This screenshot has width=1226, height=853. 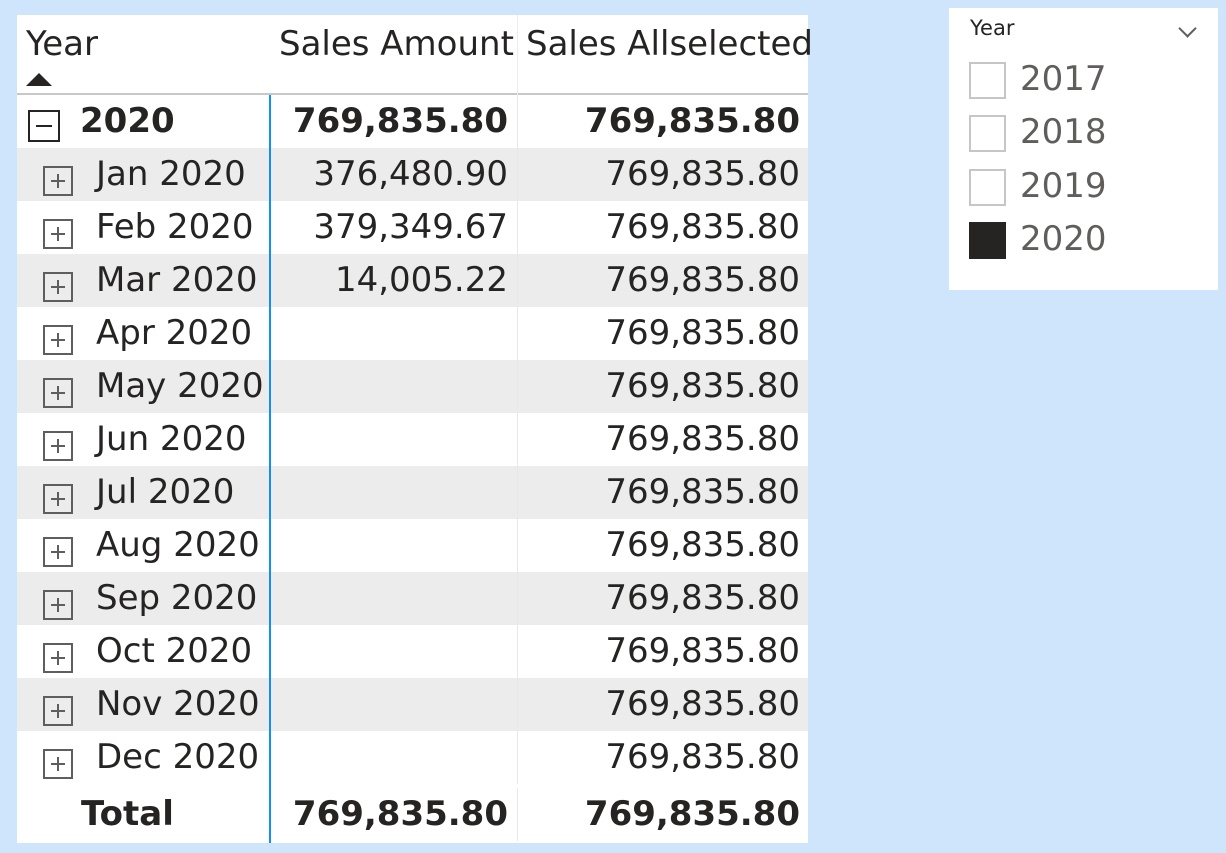 I want to click on table-row: Mar 2020 14,005.22 769,835.80, so click(x=412, y=280).